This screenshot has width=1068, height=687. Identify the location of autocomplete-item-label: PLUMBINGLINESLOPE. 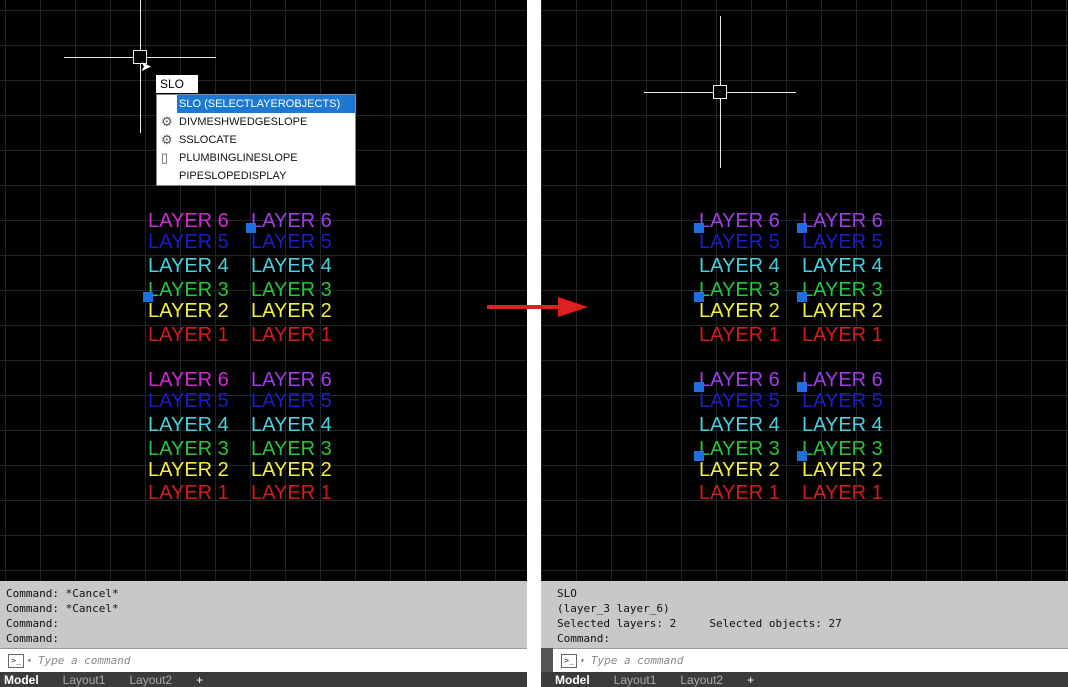
(238, 158).